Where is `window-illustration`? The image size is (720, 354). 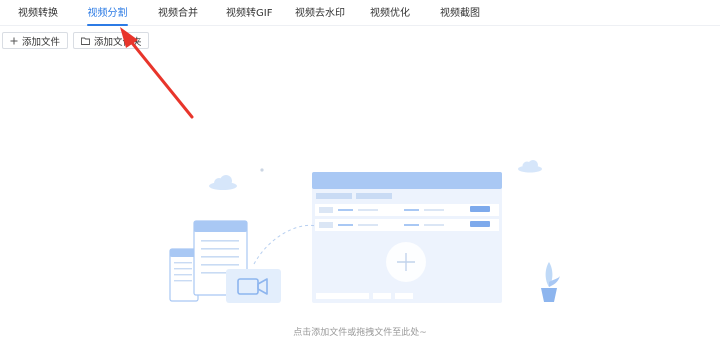
window-illustration is located at coordinates (407, 237).